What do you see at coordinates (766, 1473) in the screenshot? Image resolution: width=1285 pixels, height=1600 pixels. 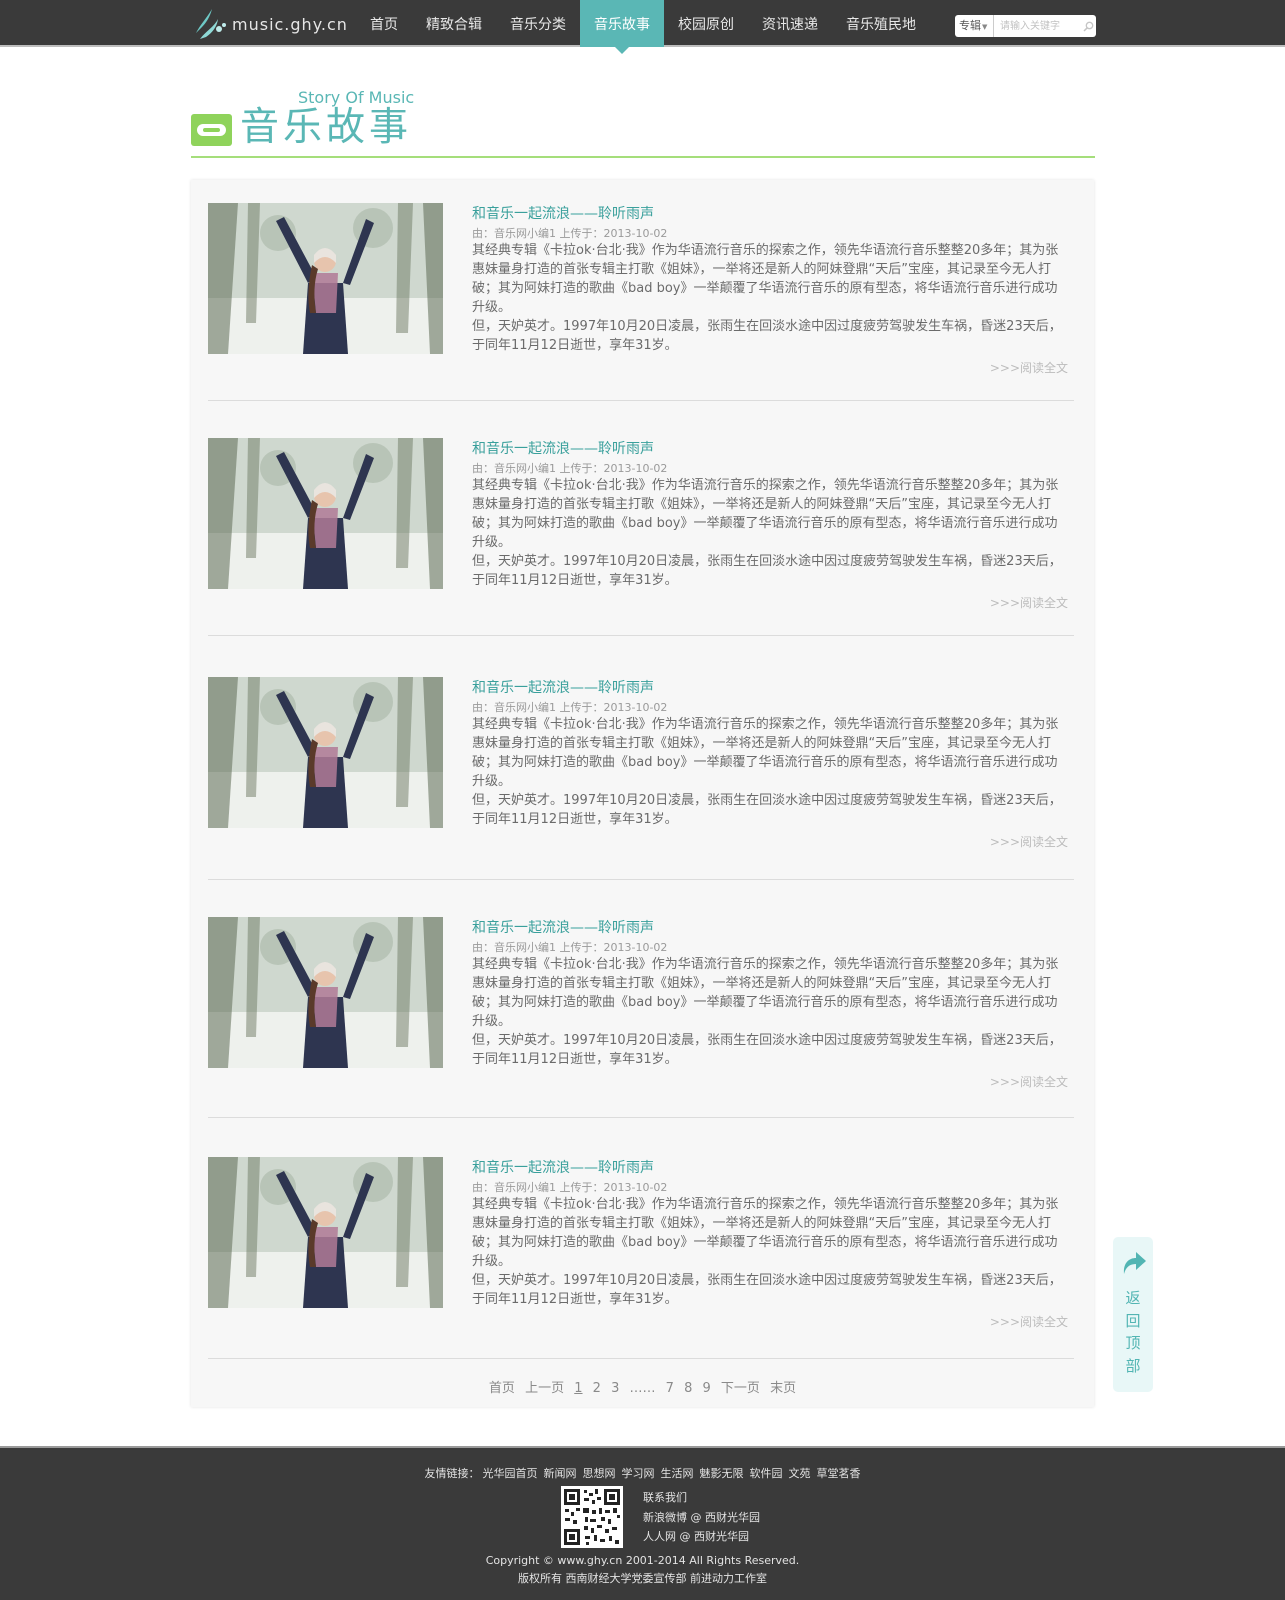 I see `friend-link: 软件园` at bounding box center [766, 1473].